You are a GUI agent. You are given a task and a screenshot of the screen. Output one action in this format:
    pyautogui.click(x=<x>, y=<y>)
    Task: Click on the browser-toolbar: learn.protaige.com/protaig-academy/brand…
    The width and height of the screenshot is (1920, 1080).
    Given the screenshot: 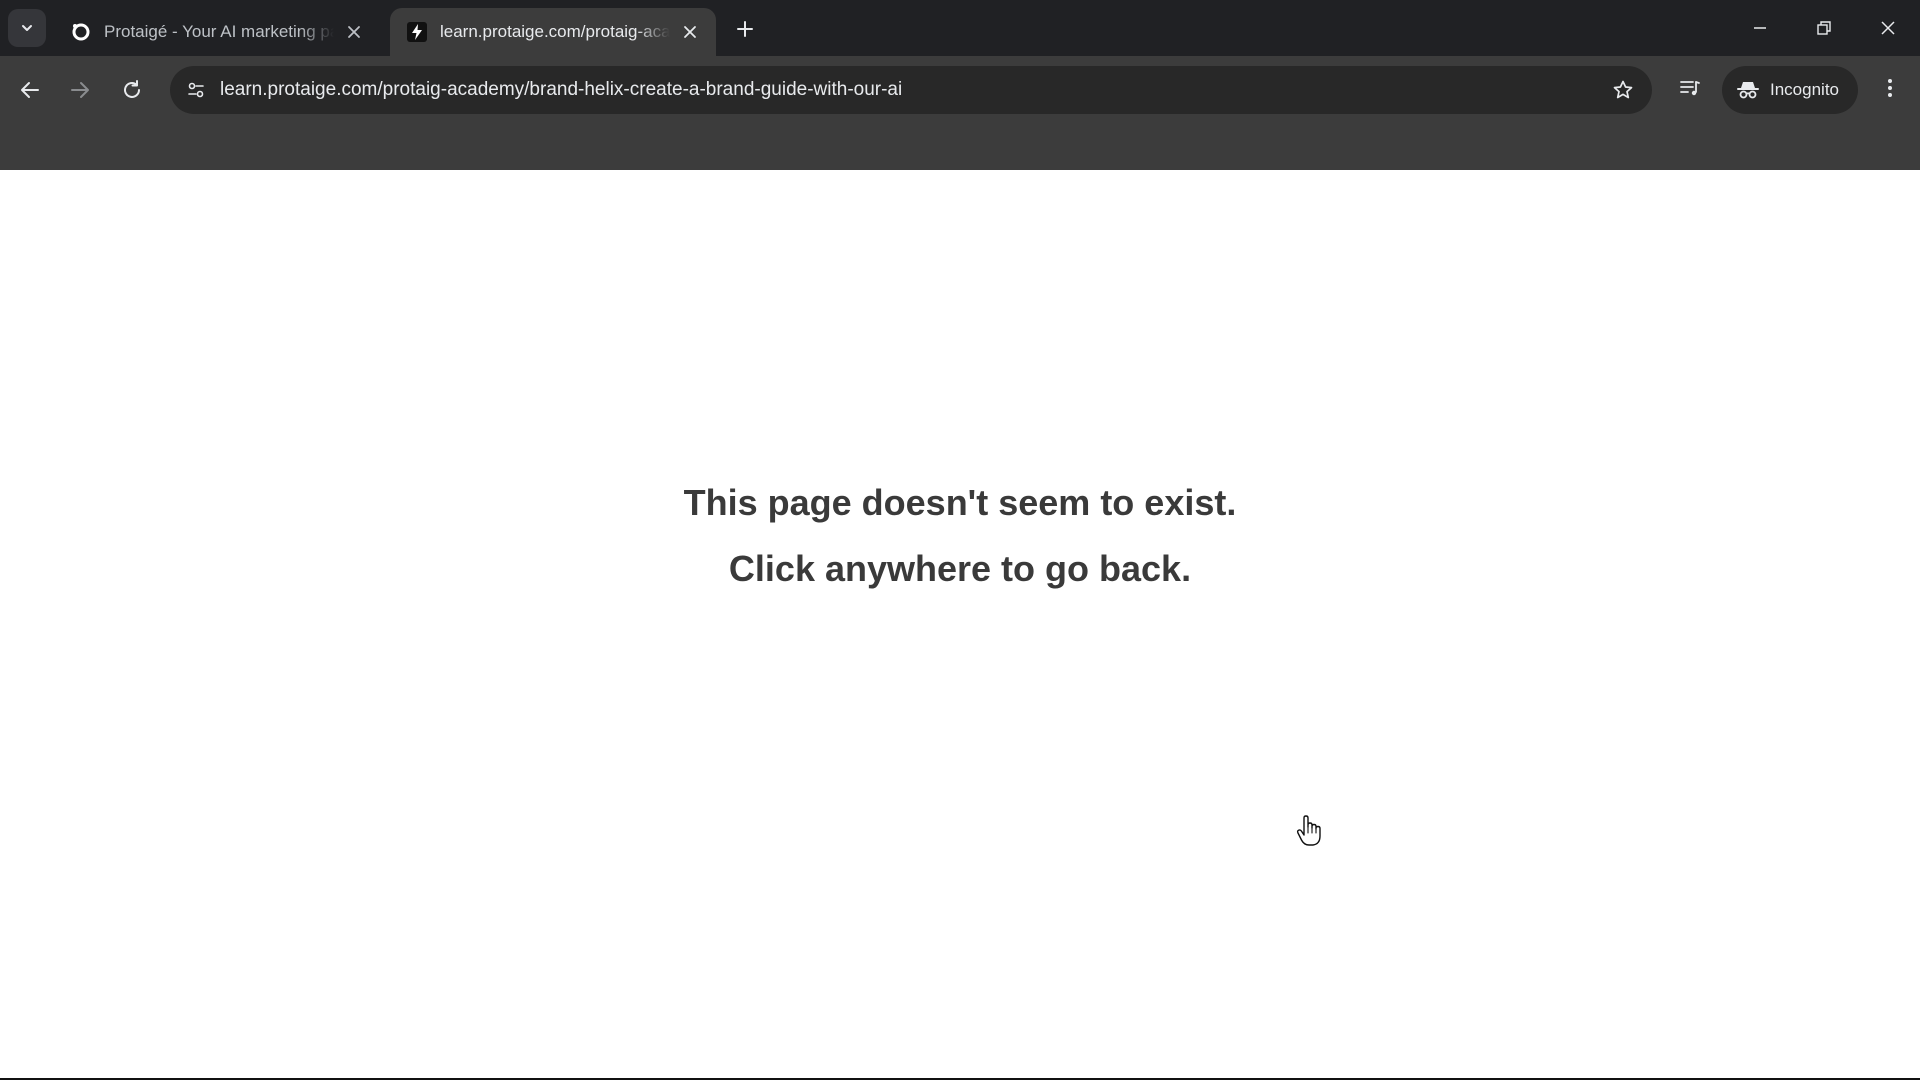 What is the action you would take?
    pyautogui.click(x=960, y=113)
    